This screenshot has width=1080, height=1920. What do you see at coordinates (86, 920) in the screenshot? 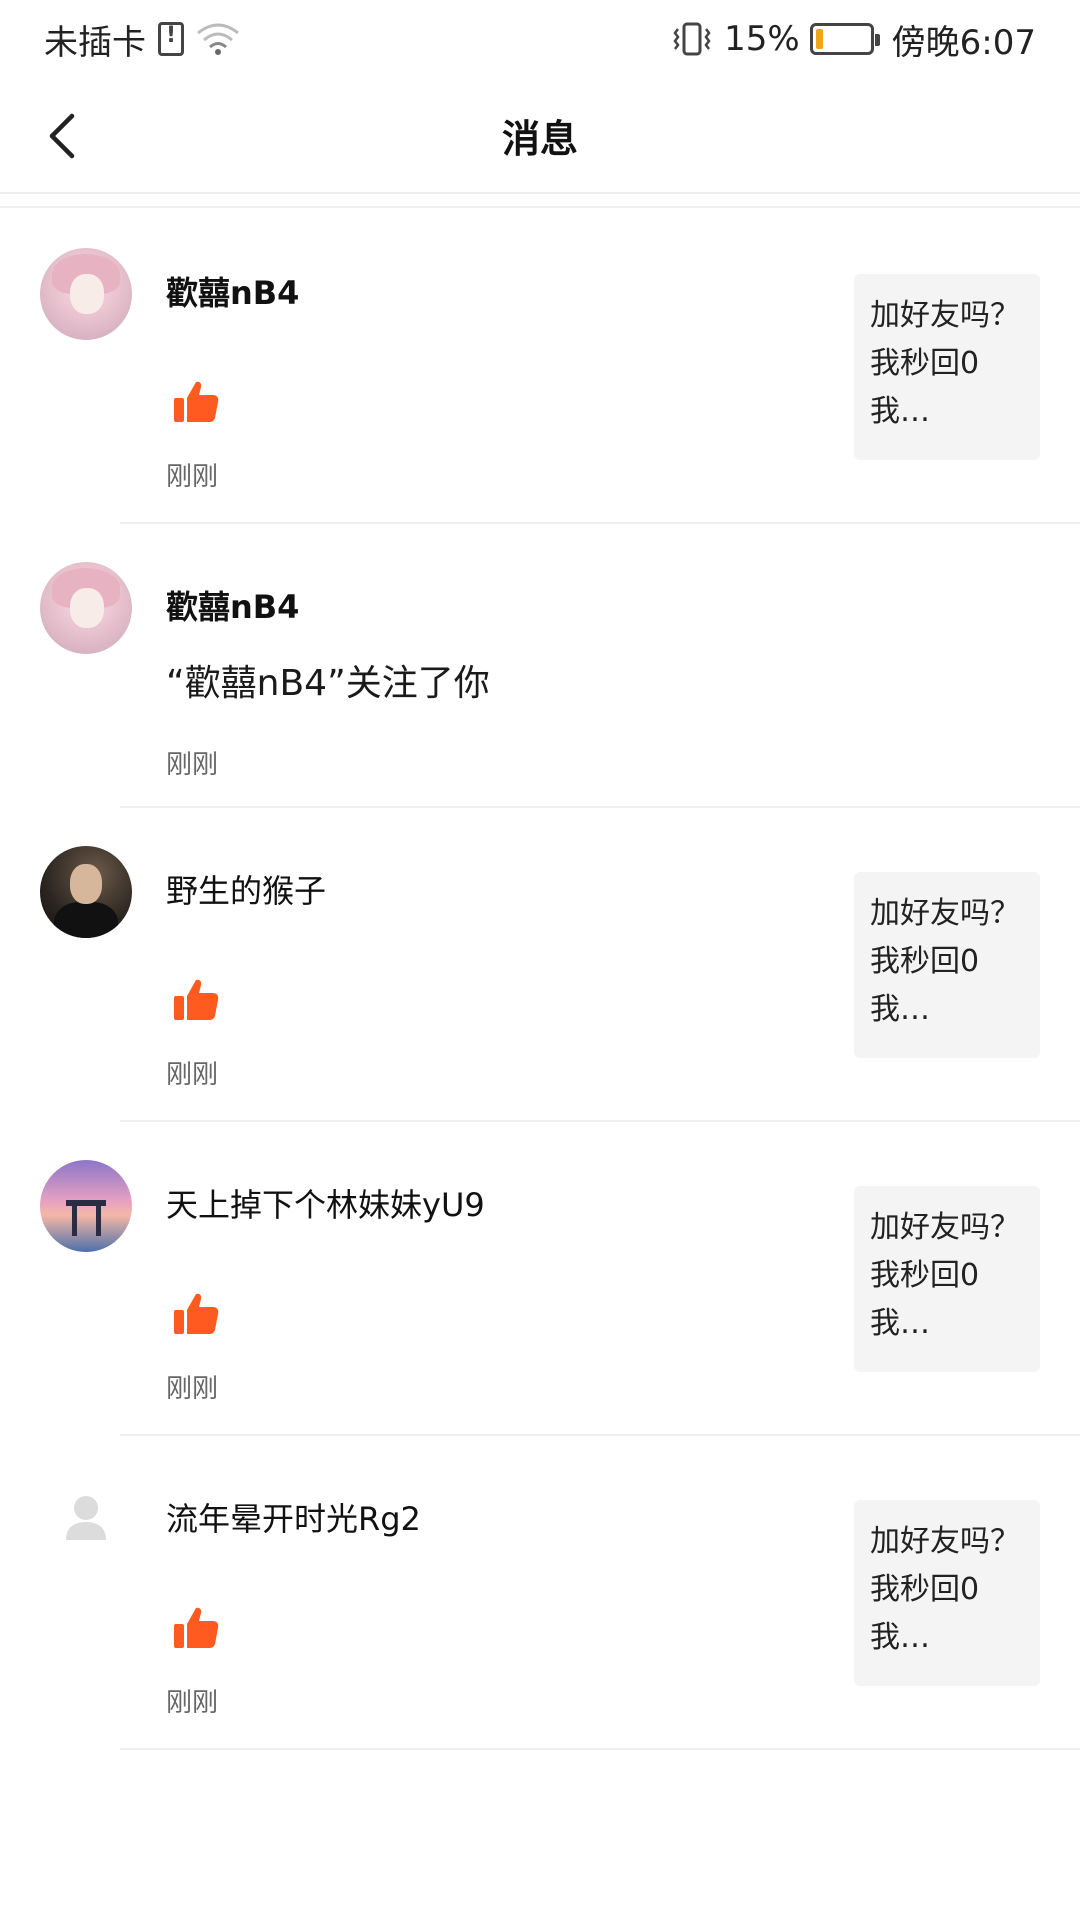
I see `avatar-body` at bounding box center [86, 920].